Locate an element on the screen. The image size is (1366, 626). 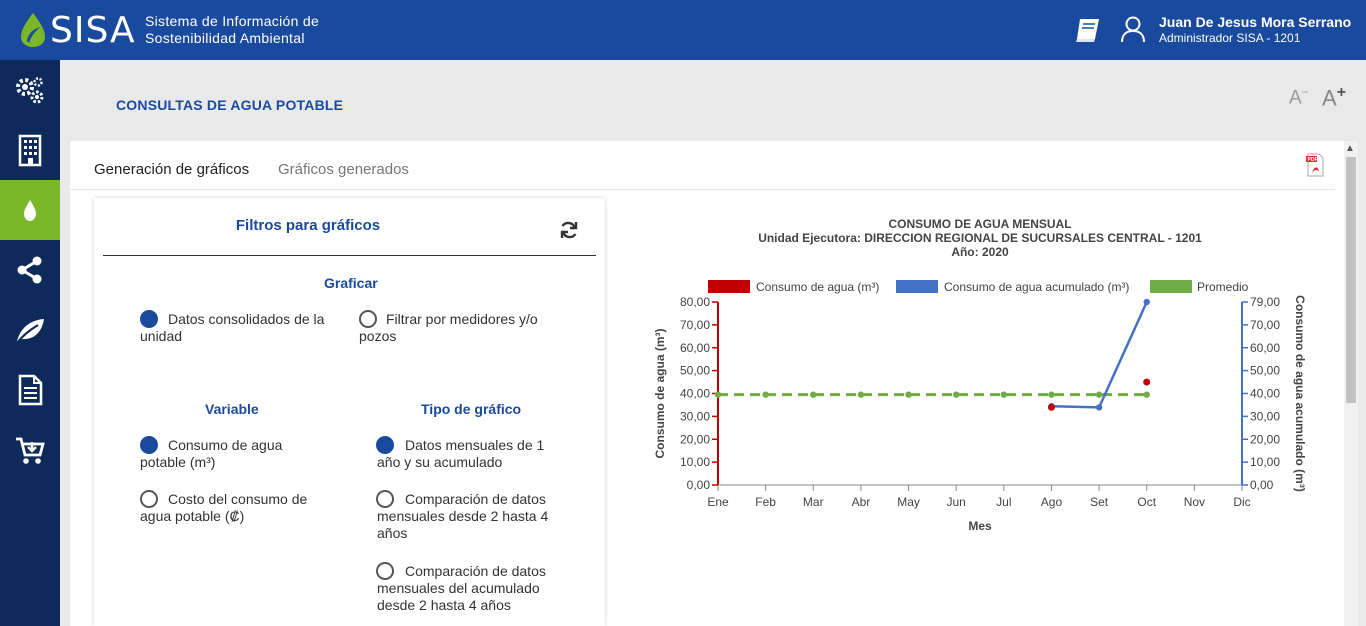
x-tick-label: Oct is located at coordinates (1146, 502).